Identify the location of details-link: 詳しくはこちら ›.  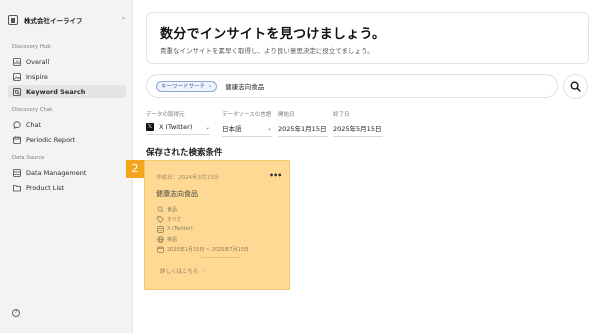
(182, 271).